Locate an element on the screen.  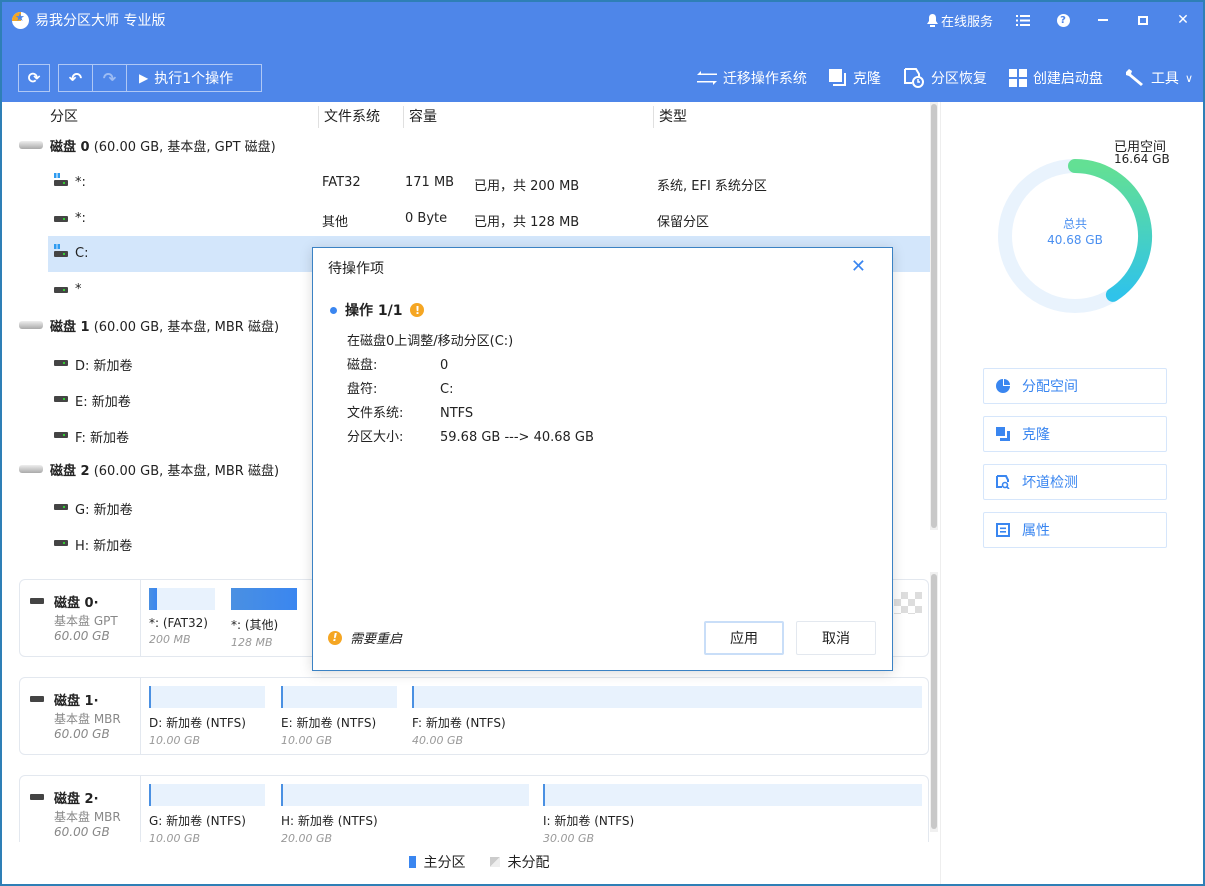
disk-map-scrollbar is located at coordinates (934, 702).